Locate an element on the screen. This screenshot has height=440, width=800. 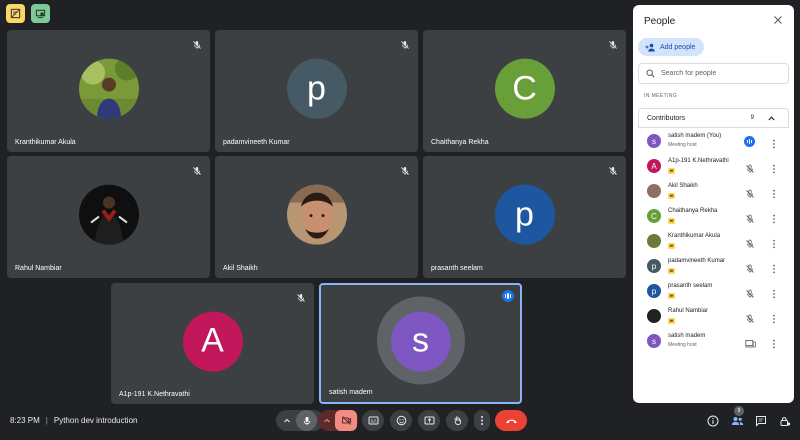
participant-tile: A A1p-191 K.Nethravathi is located at coordinates (212, 343).